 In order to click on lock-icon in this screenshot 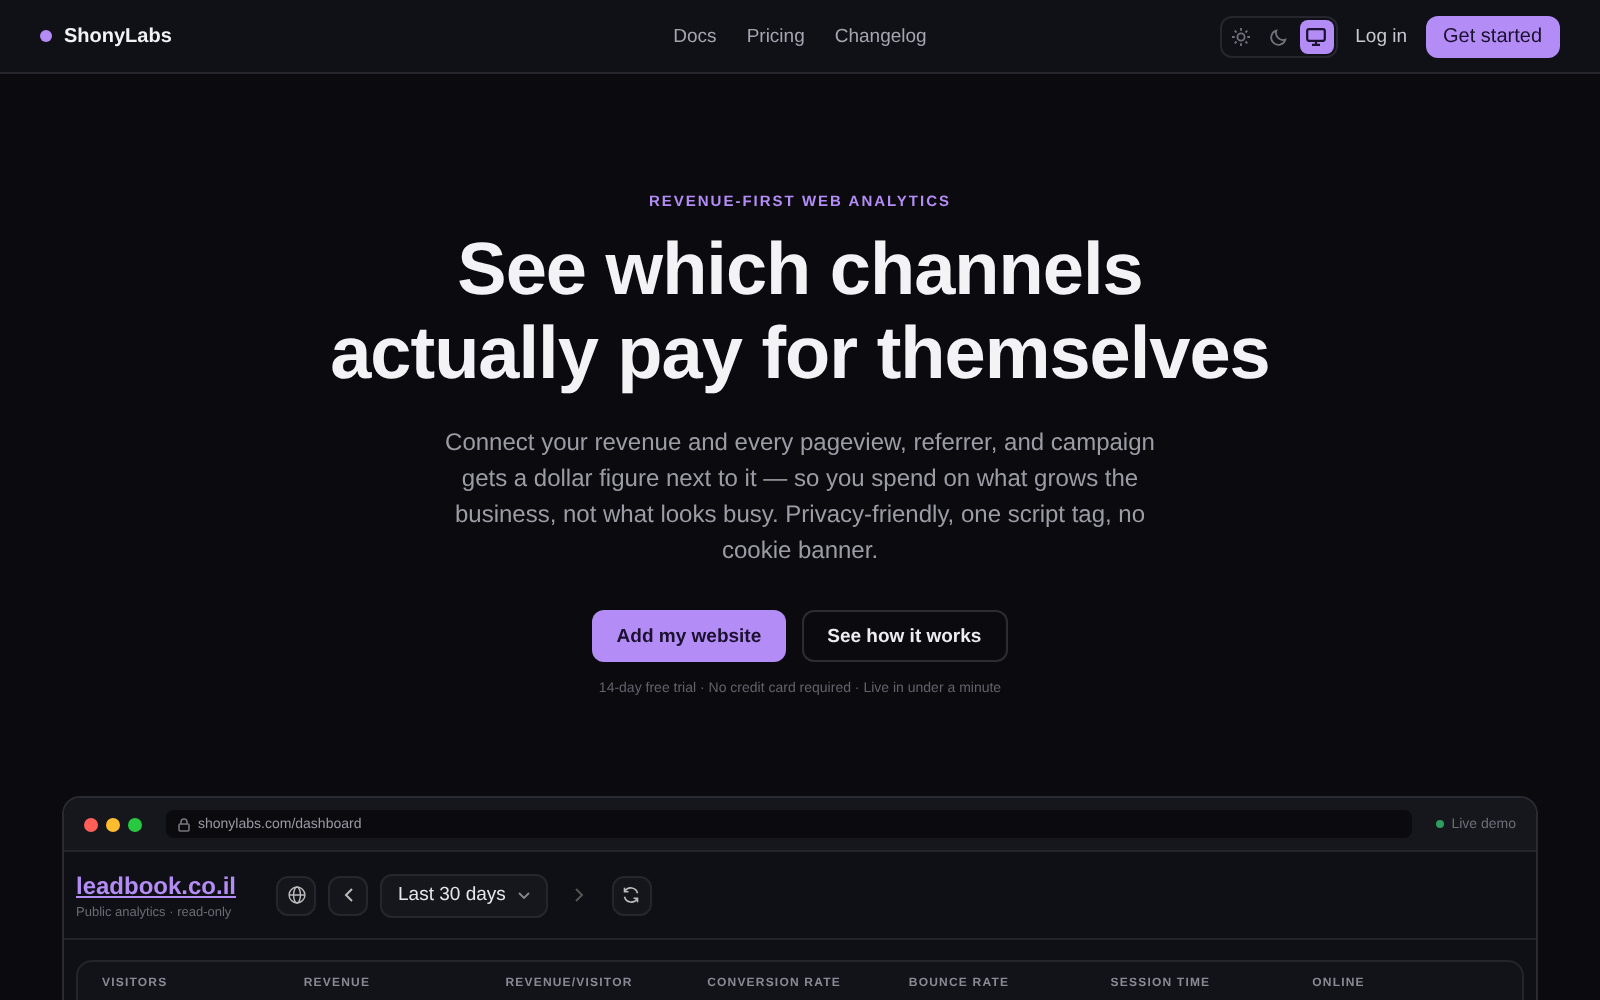, I will do `click(184, 824)`.